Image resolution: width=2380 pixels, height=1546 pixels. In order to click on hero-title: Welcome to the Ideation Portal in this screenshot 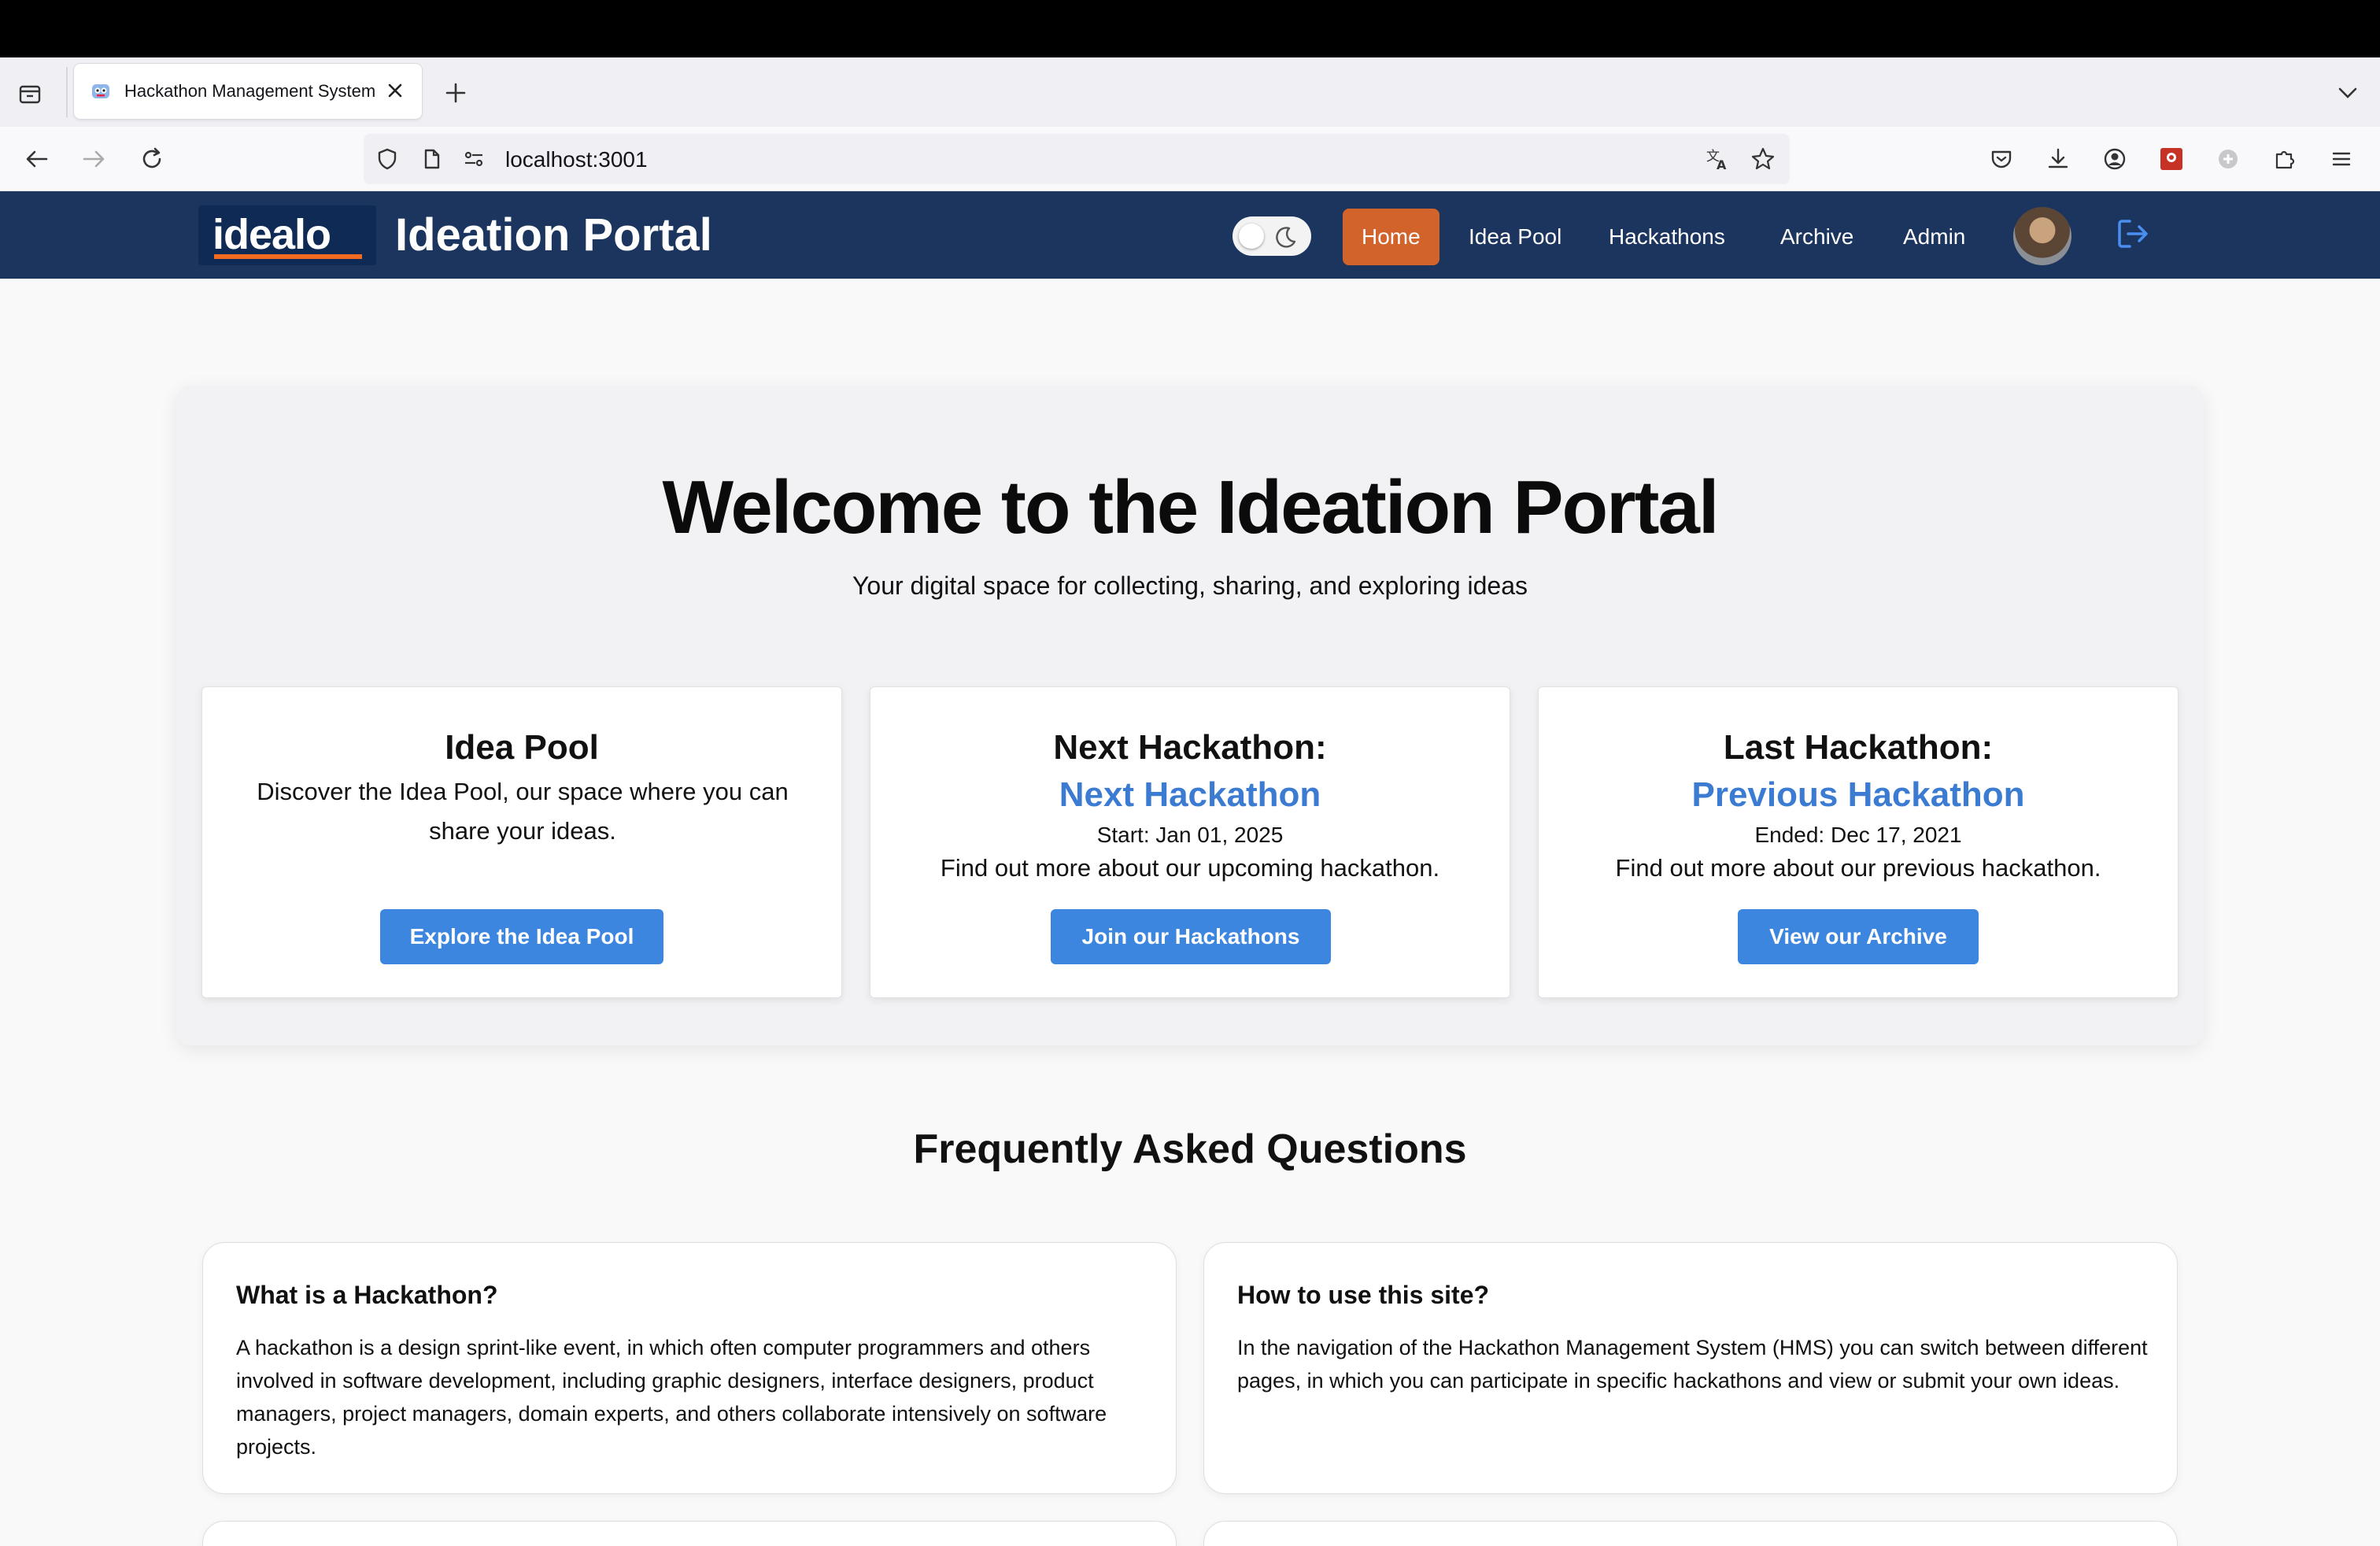, I will do `click(1190, 507)`.